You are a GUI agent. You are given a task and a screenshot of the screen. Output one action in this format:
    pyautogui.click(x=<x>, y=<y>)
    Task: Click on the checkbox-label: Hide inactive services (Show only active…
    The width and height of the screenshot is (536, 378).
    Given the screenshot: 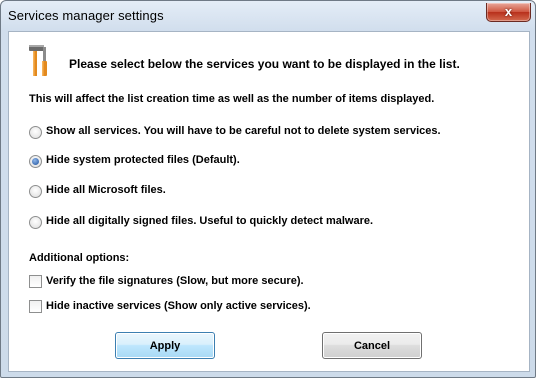 What is the action you would take?
    pyautogui.click(x=178, y=306)
    